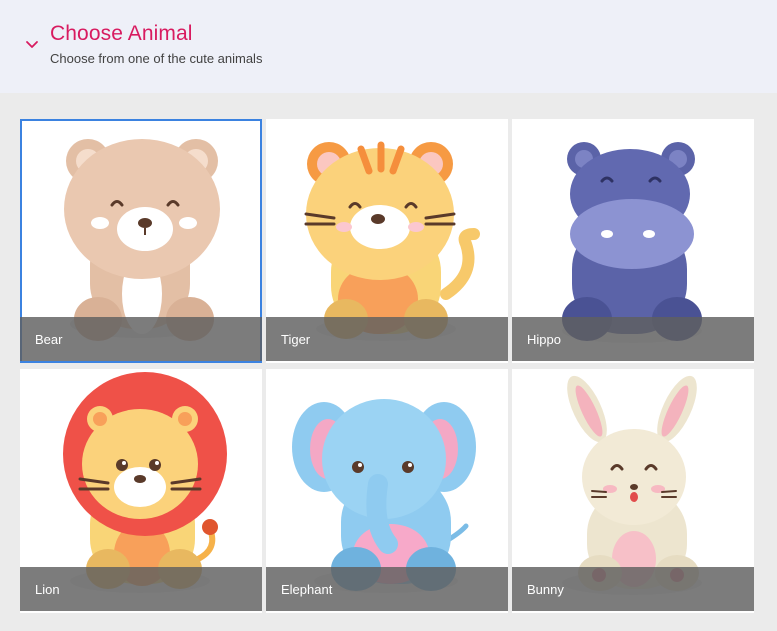  Describe the element at coordinates (156, 58) in the screenshot. I see `page-subtitle: Choose from one of the cute animals` at that location.